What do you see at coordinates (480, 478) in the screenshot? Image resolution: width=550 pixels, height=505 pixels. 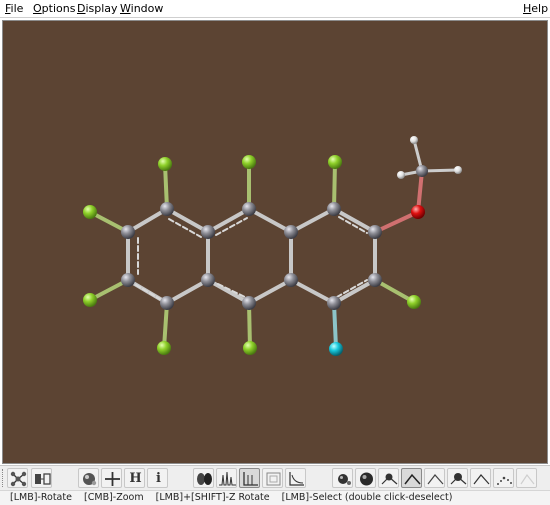 I see `dihedral-icon` at bounding box center [480, 478].